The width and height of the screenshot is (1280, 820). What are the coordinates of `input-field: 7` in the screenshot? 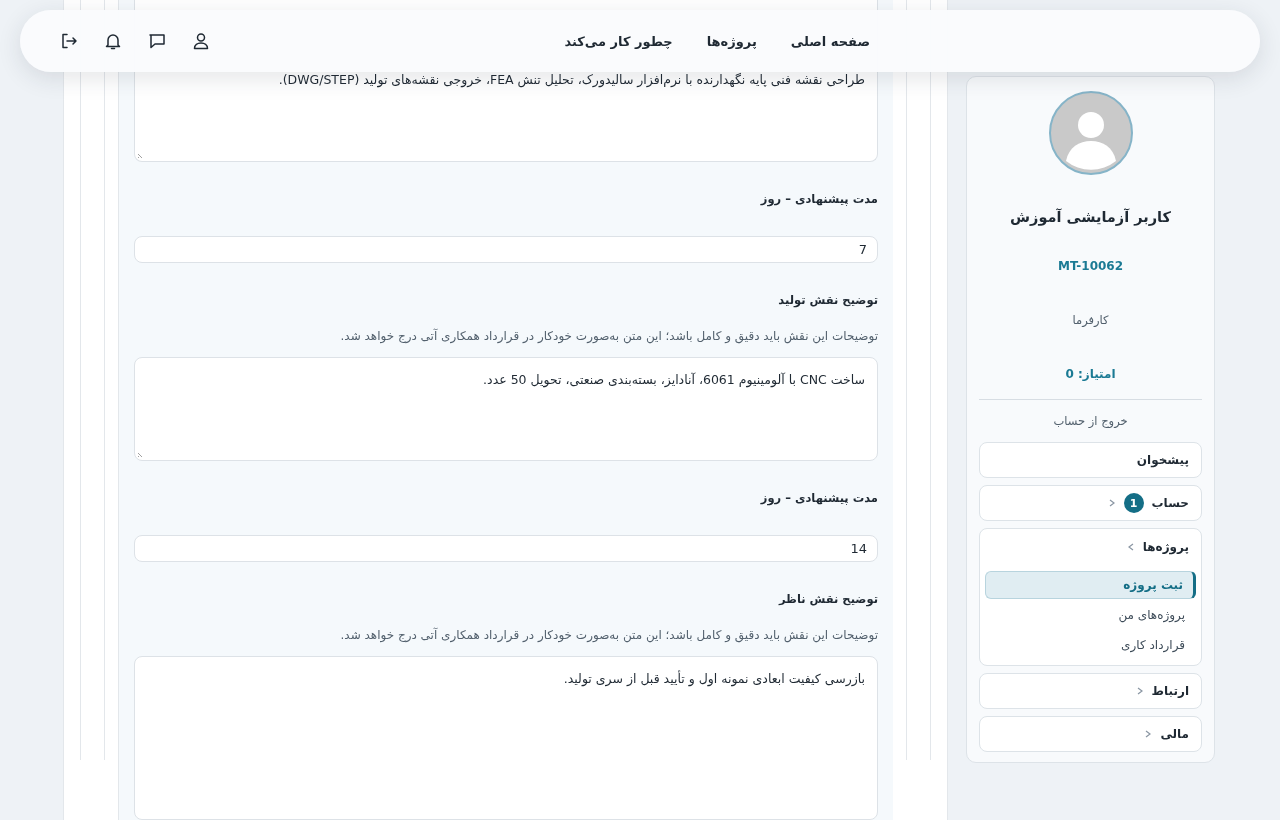 It's located at (506, 249).